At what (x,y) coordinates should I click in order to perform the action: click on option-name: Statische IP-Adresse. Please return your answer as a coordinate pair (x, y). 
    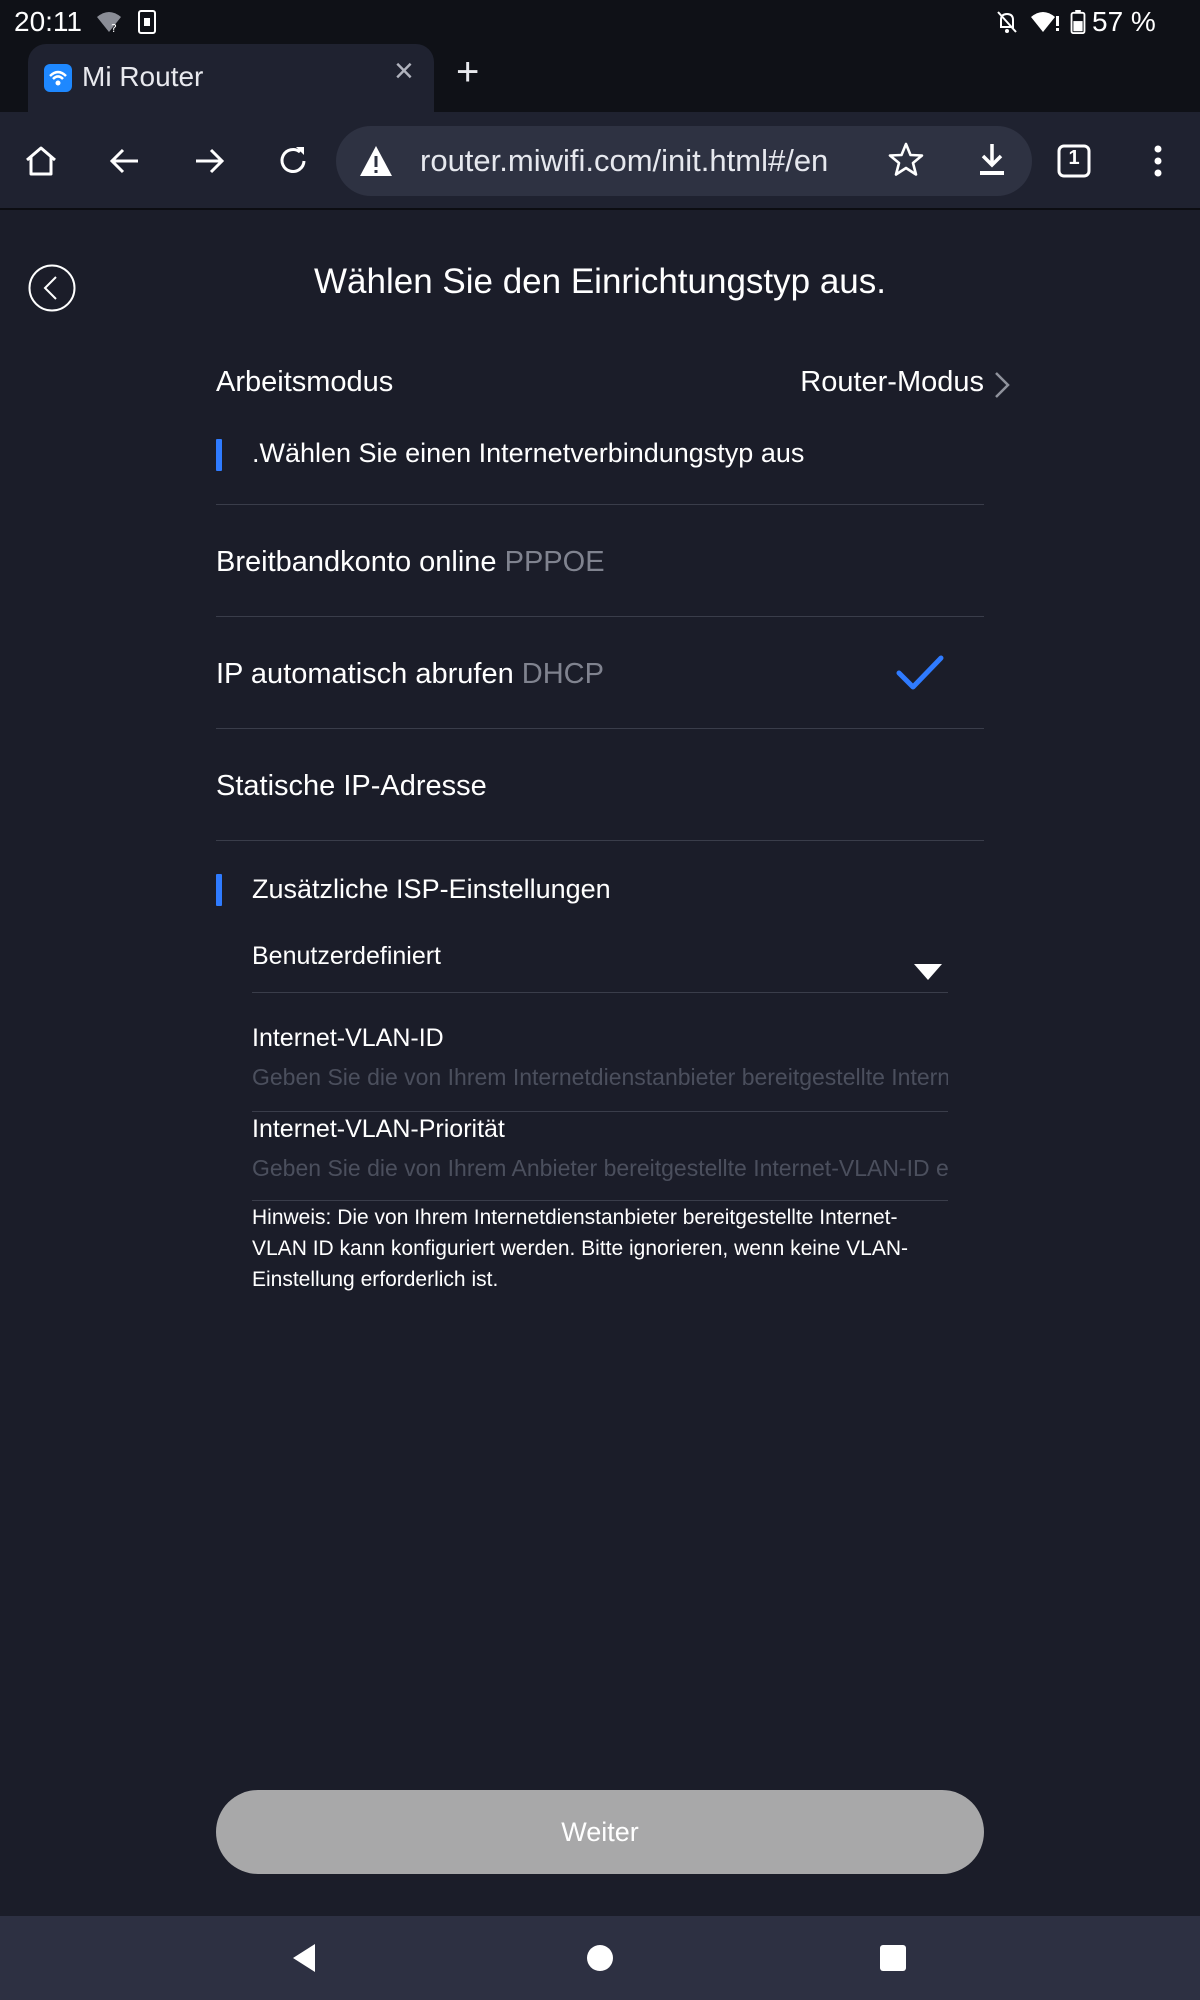
    Looking at the image, I should click on (351, 786).